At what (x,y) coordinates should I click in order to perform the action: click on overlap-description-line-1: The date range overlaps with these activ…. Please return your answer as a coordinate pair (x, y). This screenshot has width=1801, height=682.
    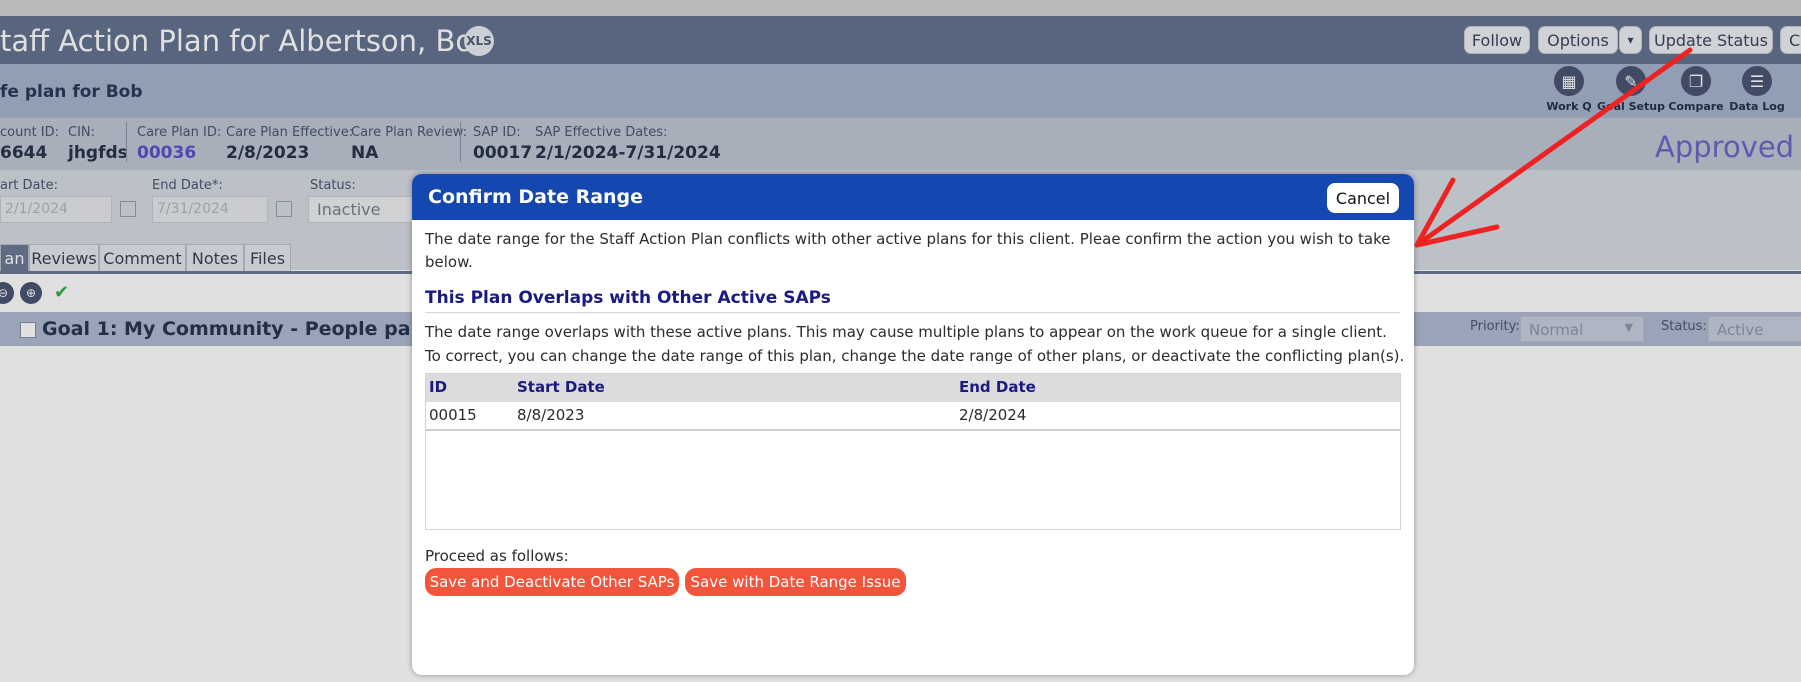
    Looking at the image, I should click on (906, 332).